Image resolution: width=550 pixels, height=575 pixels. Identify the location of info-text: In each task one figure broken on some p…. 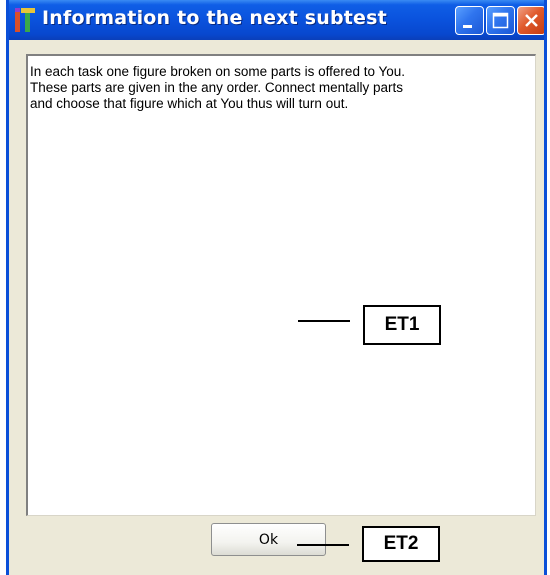
(217, 87).